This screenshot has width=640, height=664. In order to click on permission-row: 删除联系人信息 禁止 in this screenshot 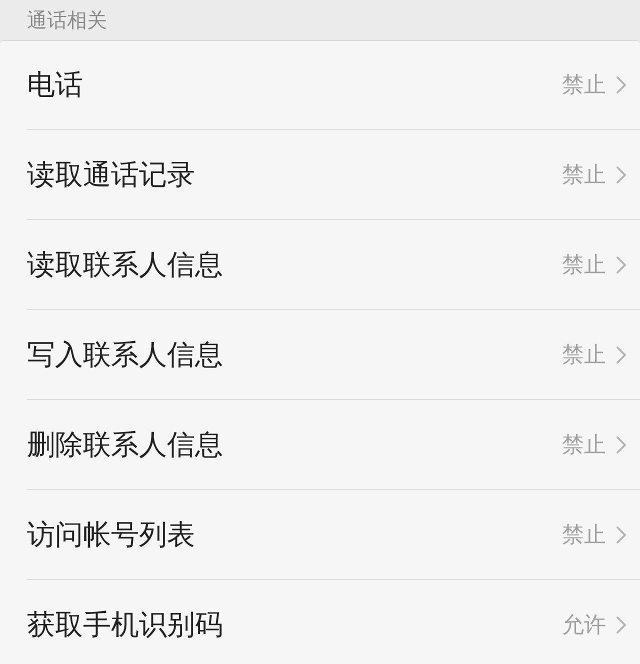, I will do `click(333, 444)`.